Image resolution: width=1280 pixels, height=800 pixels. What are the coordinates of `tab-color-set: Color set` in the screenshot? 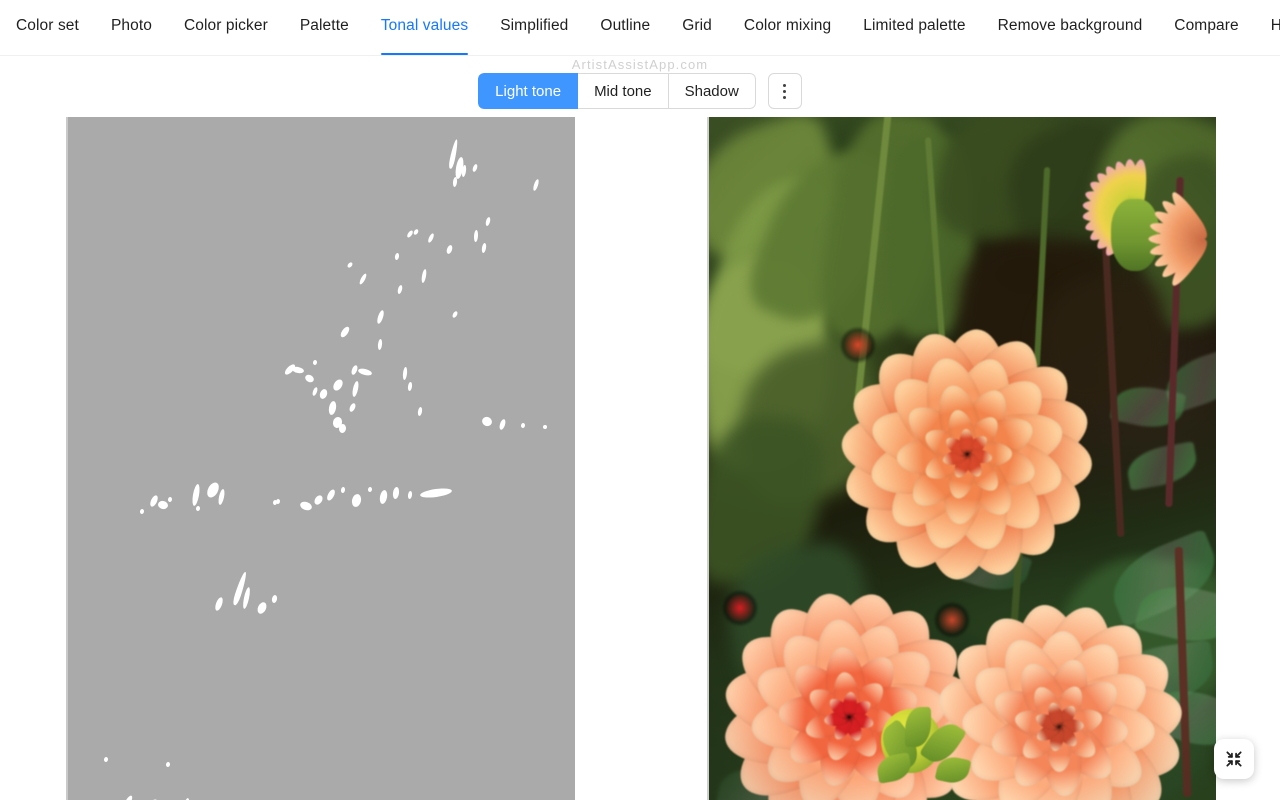 It's located at (47, 27).